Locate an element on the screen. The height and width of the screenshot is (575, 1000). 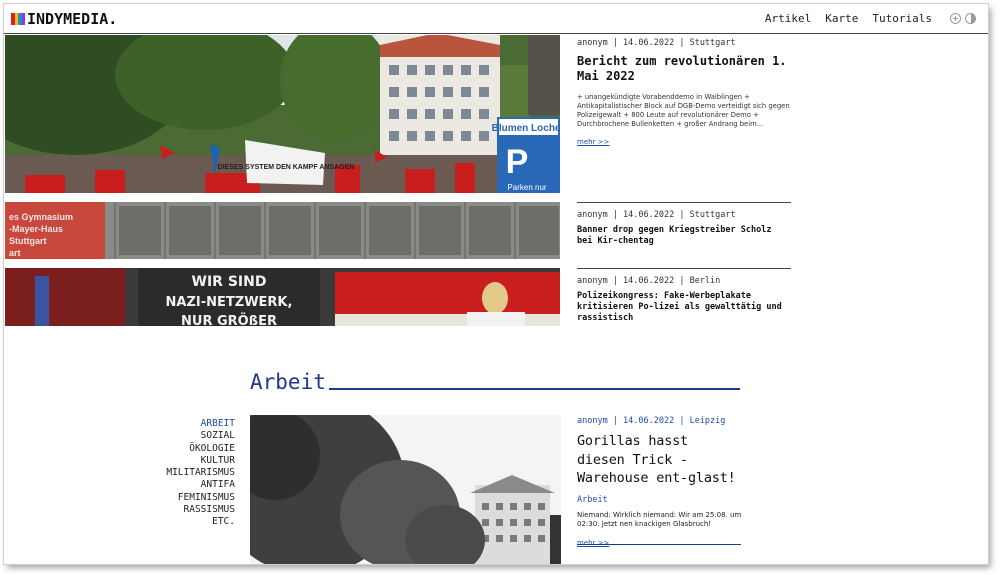
read-more-link: mehr >> is located at coordinates (593, 142).